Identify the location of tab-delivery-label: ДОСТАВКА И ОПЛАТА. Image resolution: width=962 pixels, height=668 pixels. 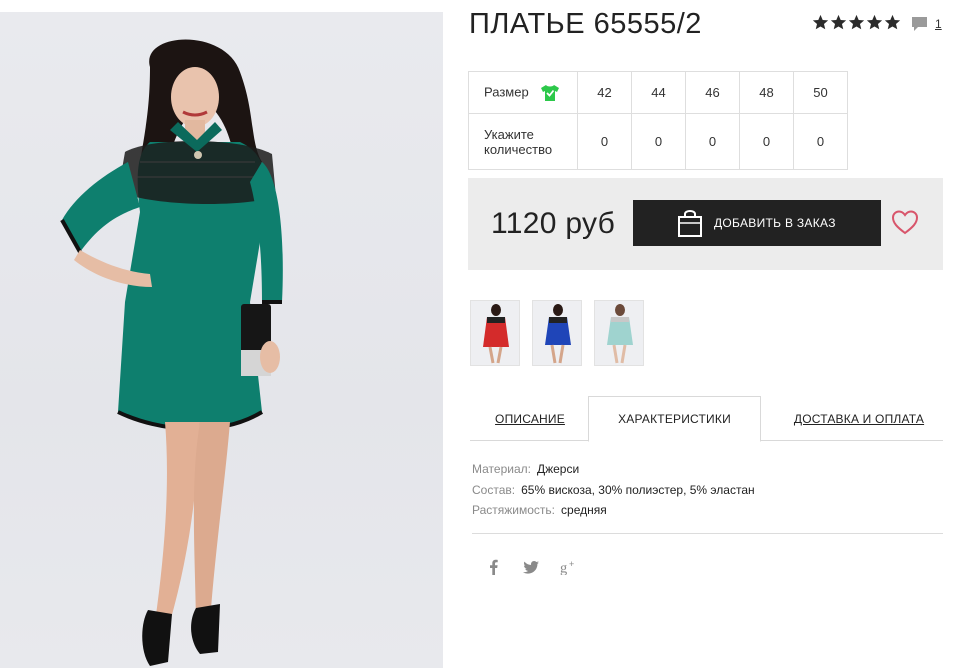
(859, 418).